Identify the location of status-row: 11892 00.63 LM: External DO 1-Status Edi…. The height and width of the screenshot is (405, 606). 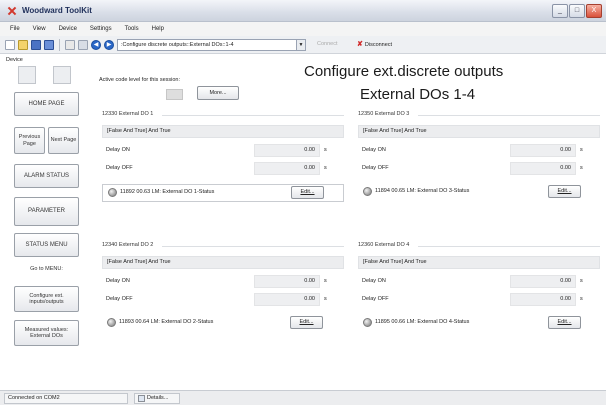
(223, 193).